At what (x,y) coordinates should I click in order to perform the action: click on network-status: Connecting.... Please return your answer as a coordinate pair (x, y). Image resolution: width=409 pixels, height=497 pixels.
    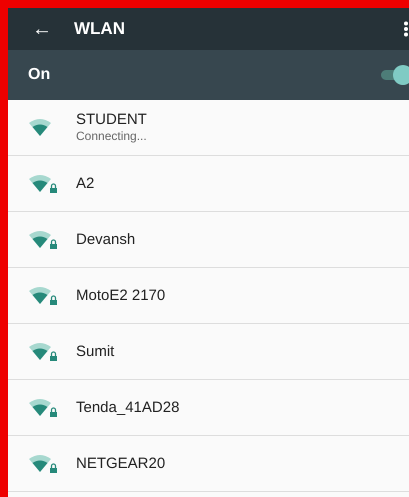
    Looking at the image, I should click on (111, 136).